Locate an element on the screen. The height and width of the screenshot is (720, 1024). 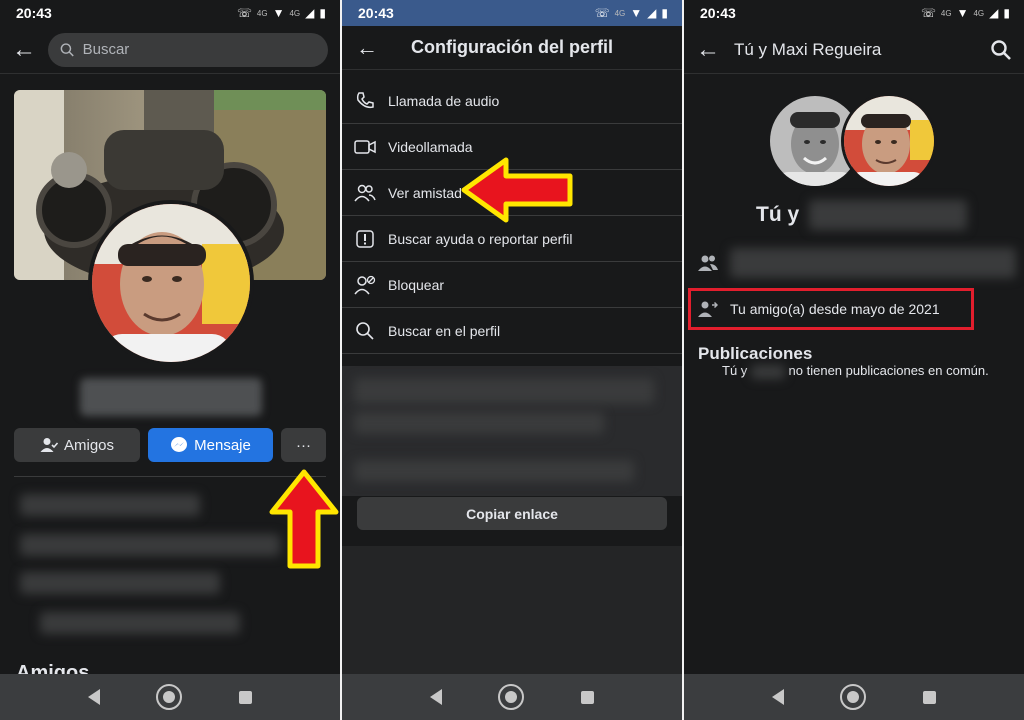
friendship-name-row: Tú y is located at coordinates (862, 215).